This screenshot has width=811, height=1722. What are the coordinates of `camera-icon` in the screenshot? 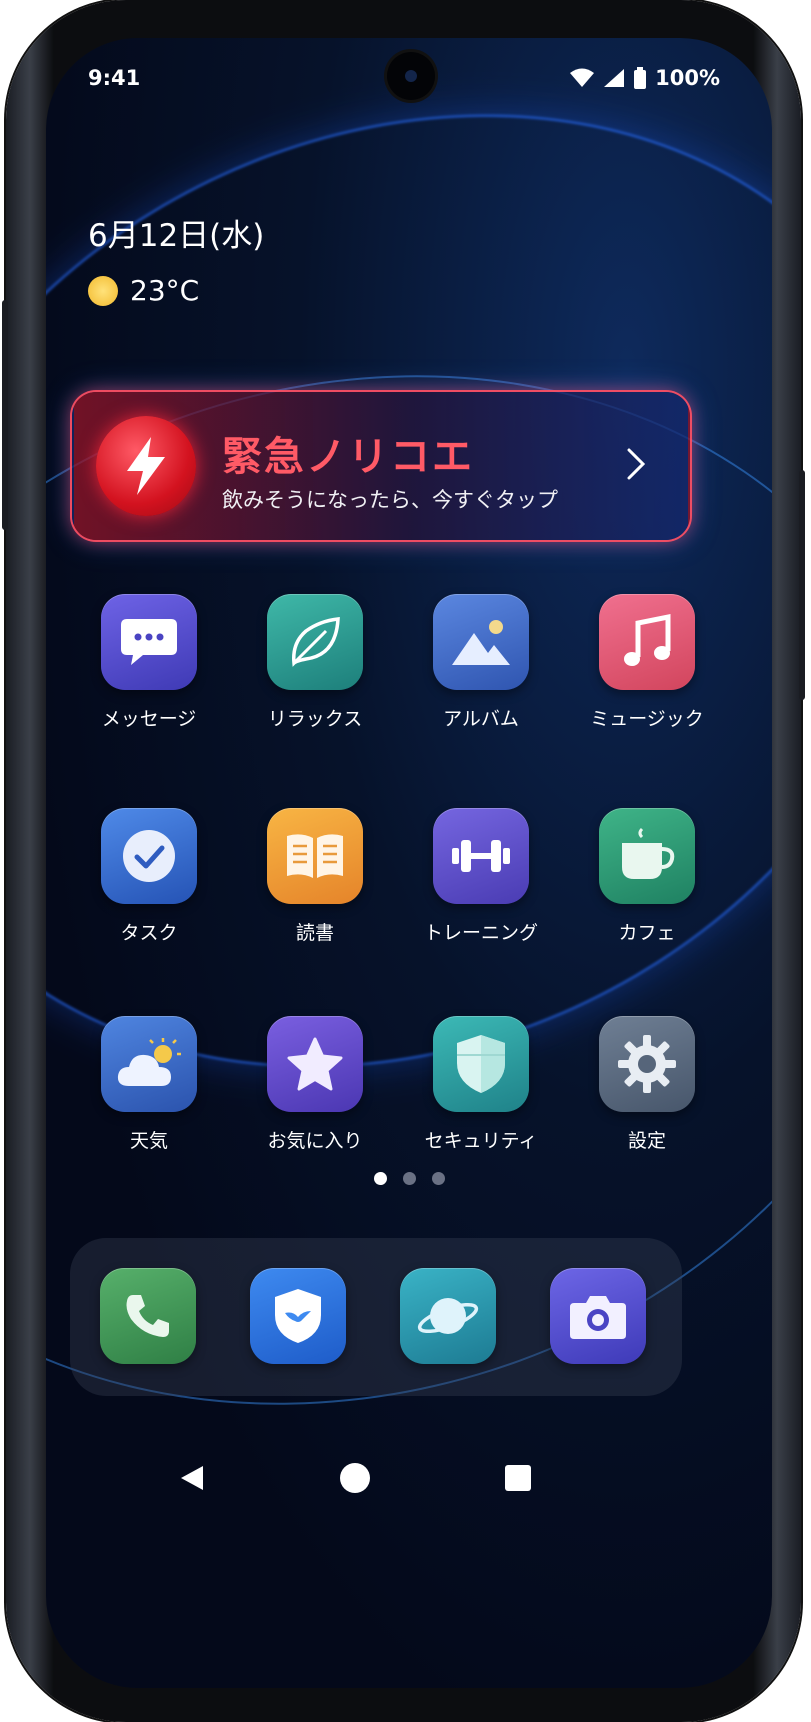 It's located at (598, 1316).